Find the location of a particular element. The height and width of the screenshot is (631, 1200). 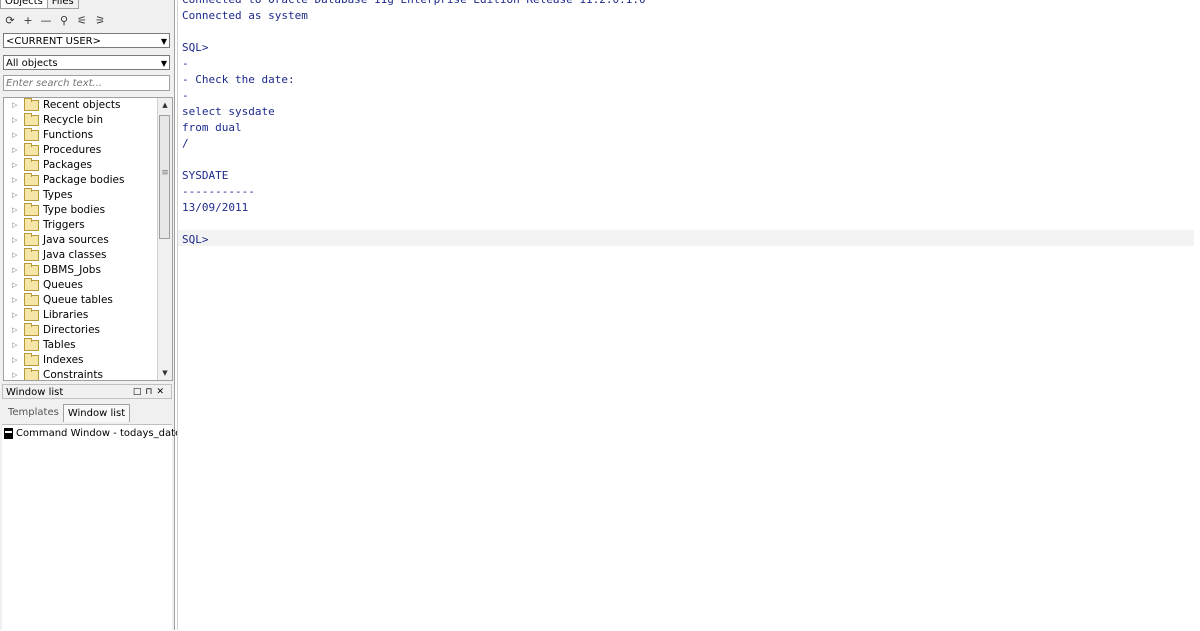

tree-item: ▷ Recycle bin is located at coordinates (88, 120).